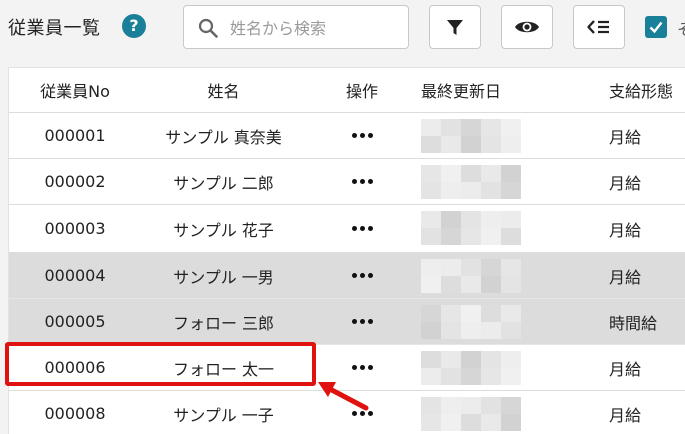 This screenshot has height=434, width=685. I want to click on check-icon, so click(656, 27).